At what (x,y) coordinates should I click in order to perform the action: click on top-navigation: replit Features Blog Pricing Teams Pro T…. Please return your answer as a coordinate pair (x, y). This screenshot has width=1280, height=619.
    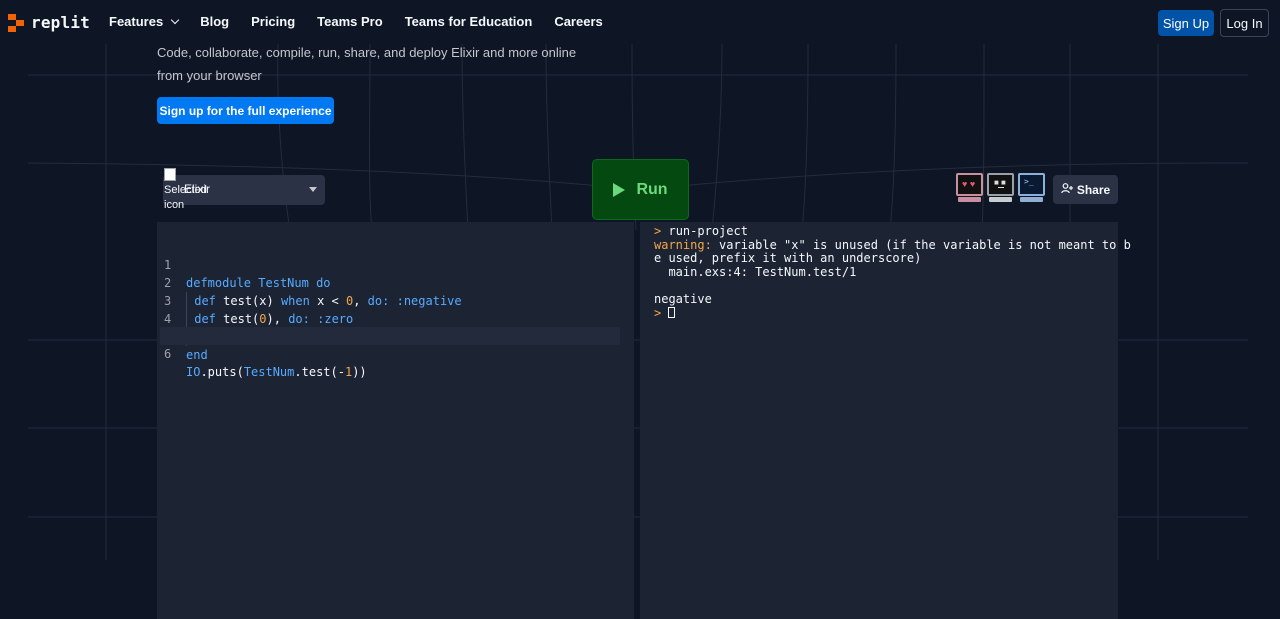
    Looking at the image, I should click on (640, 22).